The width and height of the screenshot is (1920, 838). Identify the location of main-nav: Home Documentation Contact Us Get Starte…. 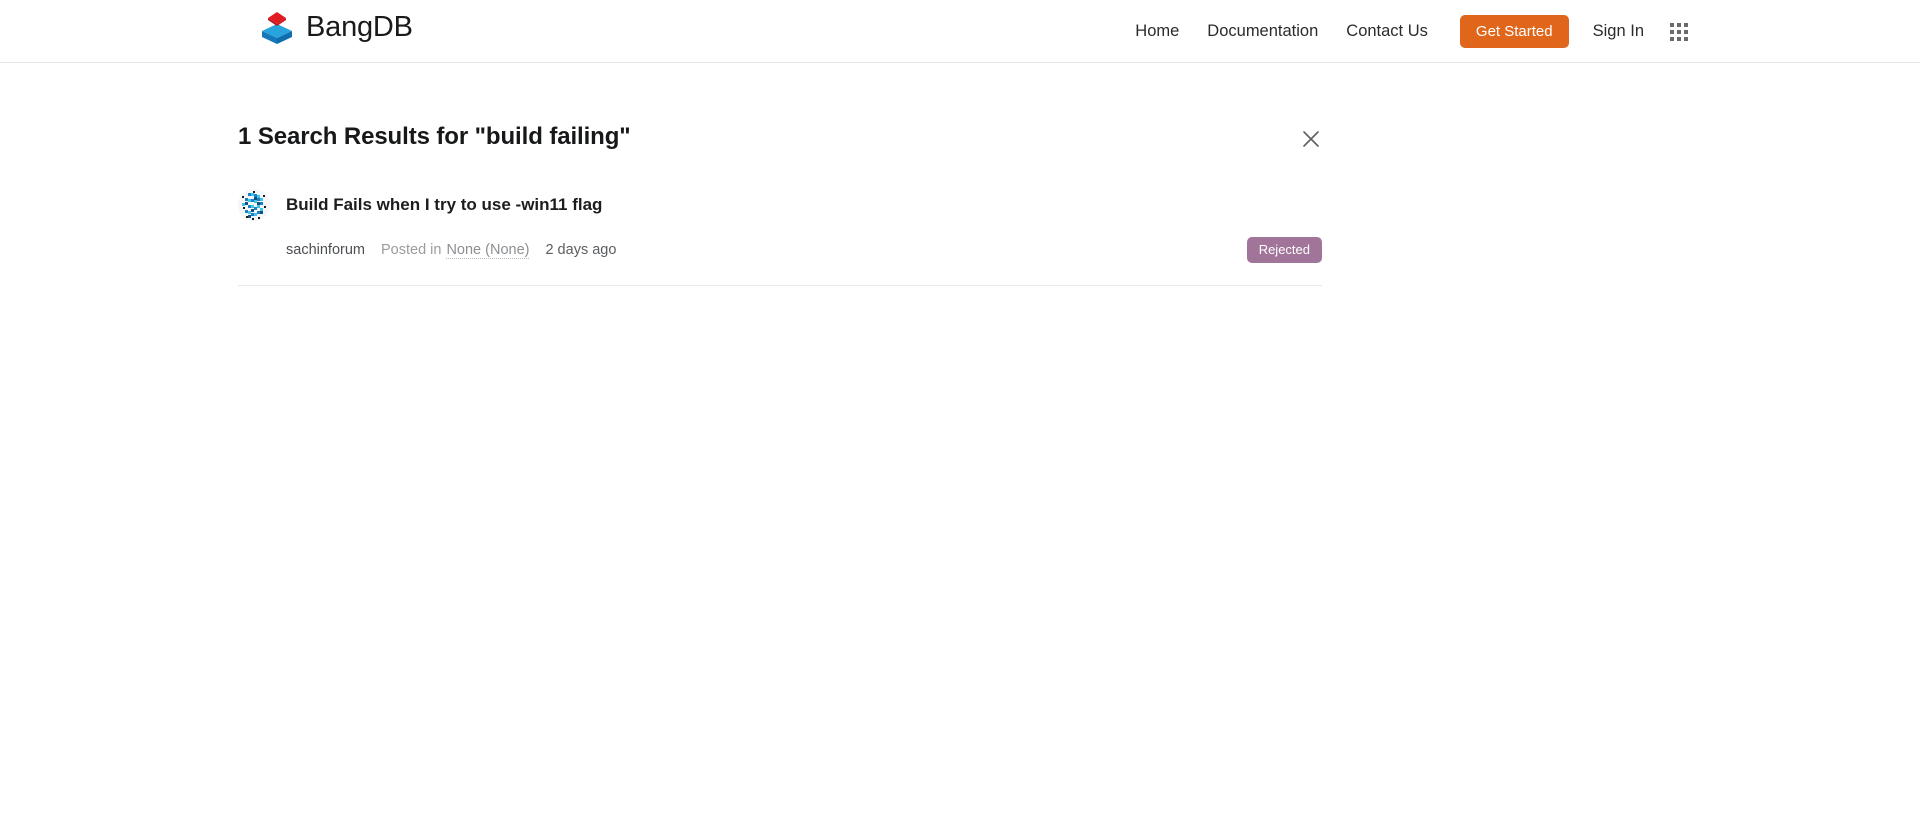
(1520, 31).